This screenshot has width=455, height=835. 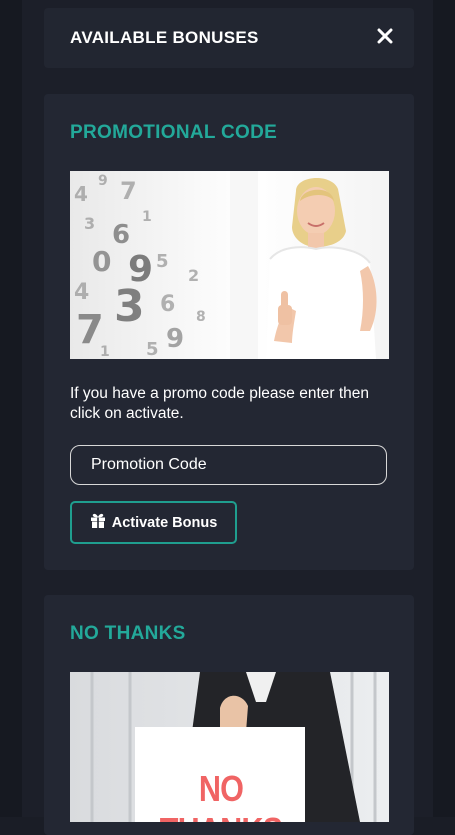 I want to click on activate-bonus-button: Activate Bonus, so click(x=153, y=522).